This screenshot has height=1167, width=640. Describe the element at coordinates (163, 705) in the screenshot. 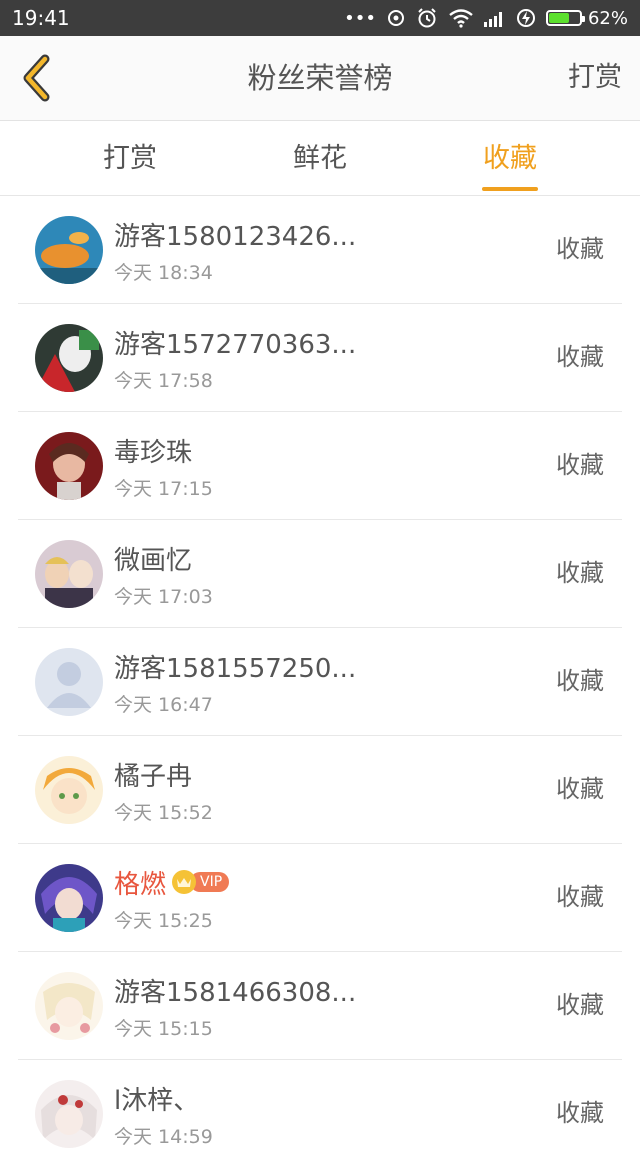

I see `fan-time: 今天 16:47` at that location.